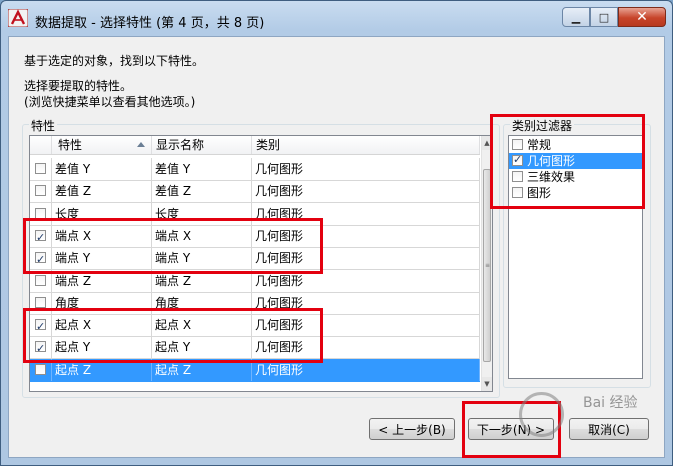 The image size is (673, 466). What do you see at coordinates (366, 145) in the screenshot?
I see `header-category: 类别` at bounding box center [366, 145].